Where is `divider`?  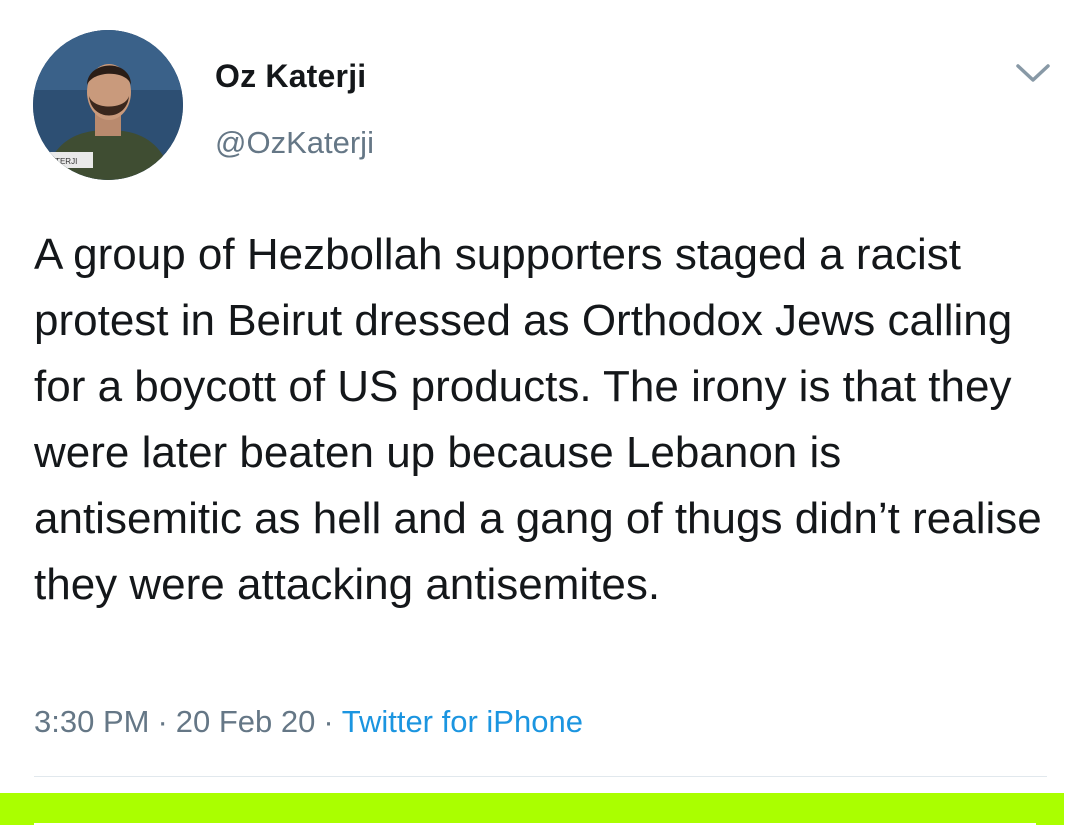 divider is located at coordinates (540, 776).